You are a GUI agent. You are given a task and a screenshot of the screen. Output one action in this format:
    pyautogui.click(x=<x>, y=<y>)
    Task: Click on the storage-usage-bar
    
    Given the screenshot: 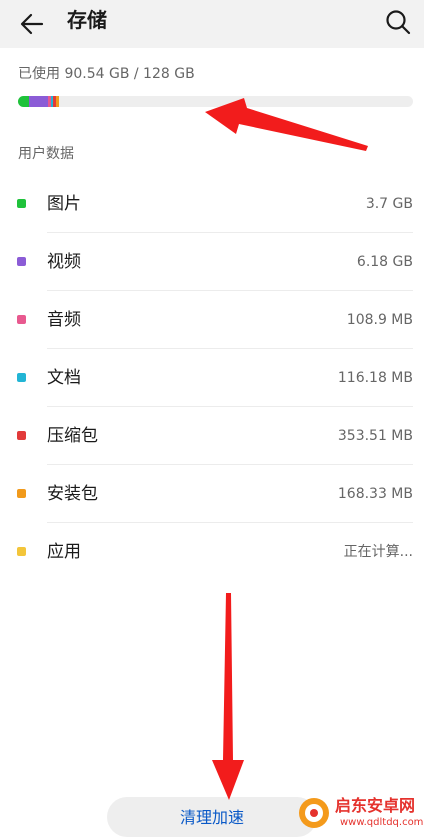 What is the action you would take?
    pyautogui.click(x=215, y=101)
    